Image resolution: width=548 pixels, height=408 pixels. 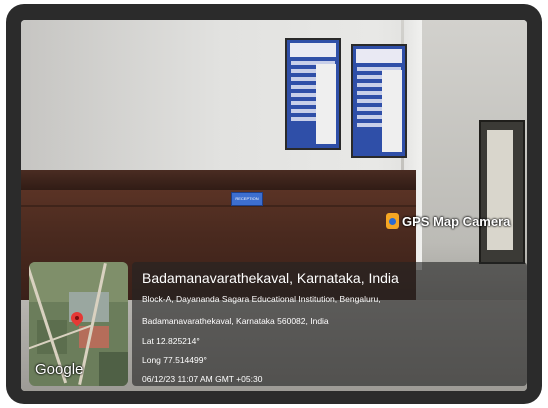 What do you see at coordinates (270, 278) in the screenshot?
I see `location-title: Badamanavarathekaval, Karnataka, India` at bounding box center [270, 278].